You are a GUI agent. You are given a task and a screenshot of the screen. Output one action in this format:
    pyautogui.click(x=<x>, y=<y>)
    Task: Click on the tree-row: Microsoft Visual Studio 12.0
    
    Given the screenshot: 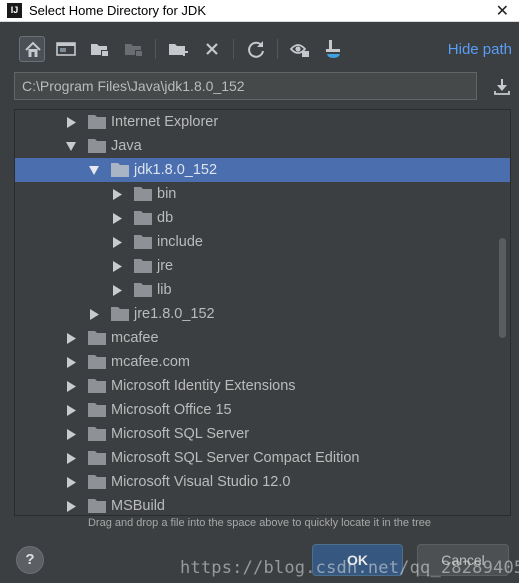 What is the action you would take?
    pyautogui.click(x=262, y=482)
    